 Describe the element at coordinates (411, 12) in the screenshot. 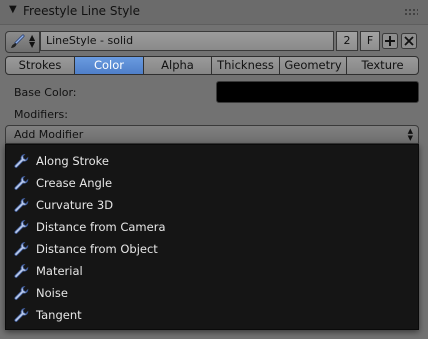

I see `drag-grip-icon` at that location.